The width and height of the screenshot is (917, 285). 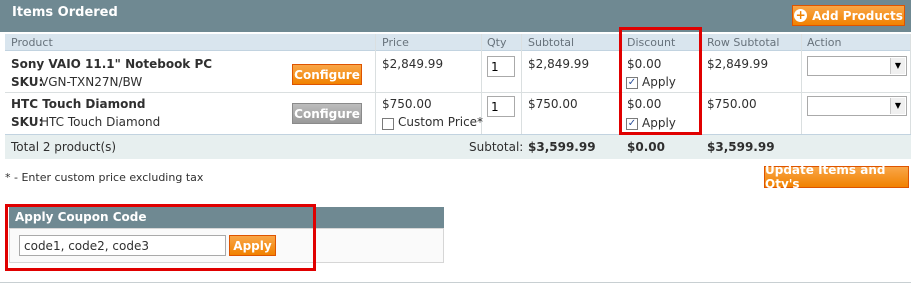 I want to click on totals-discount-value: $0.00, so click(x=646, y=147).